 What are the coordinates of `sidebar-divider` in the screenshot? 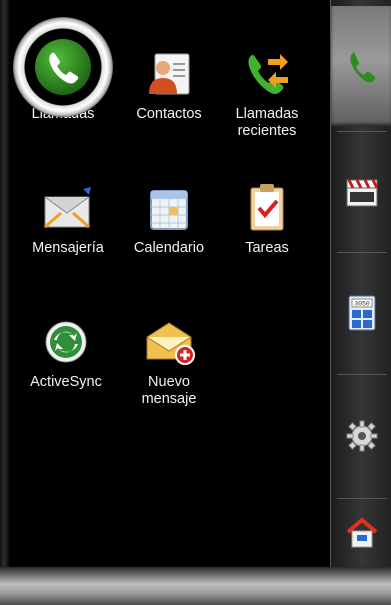 It's located at (362, 374).